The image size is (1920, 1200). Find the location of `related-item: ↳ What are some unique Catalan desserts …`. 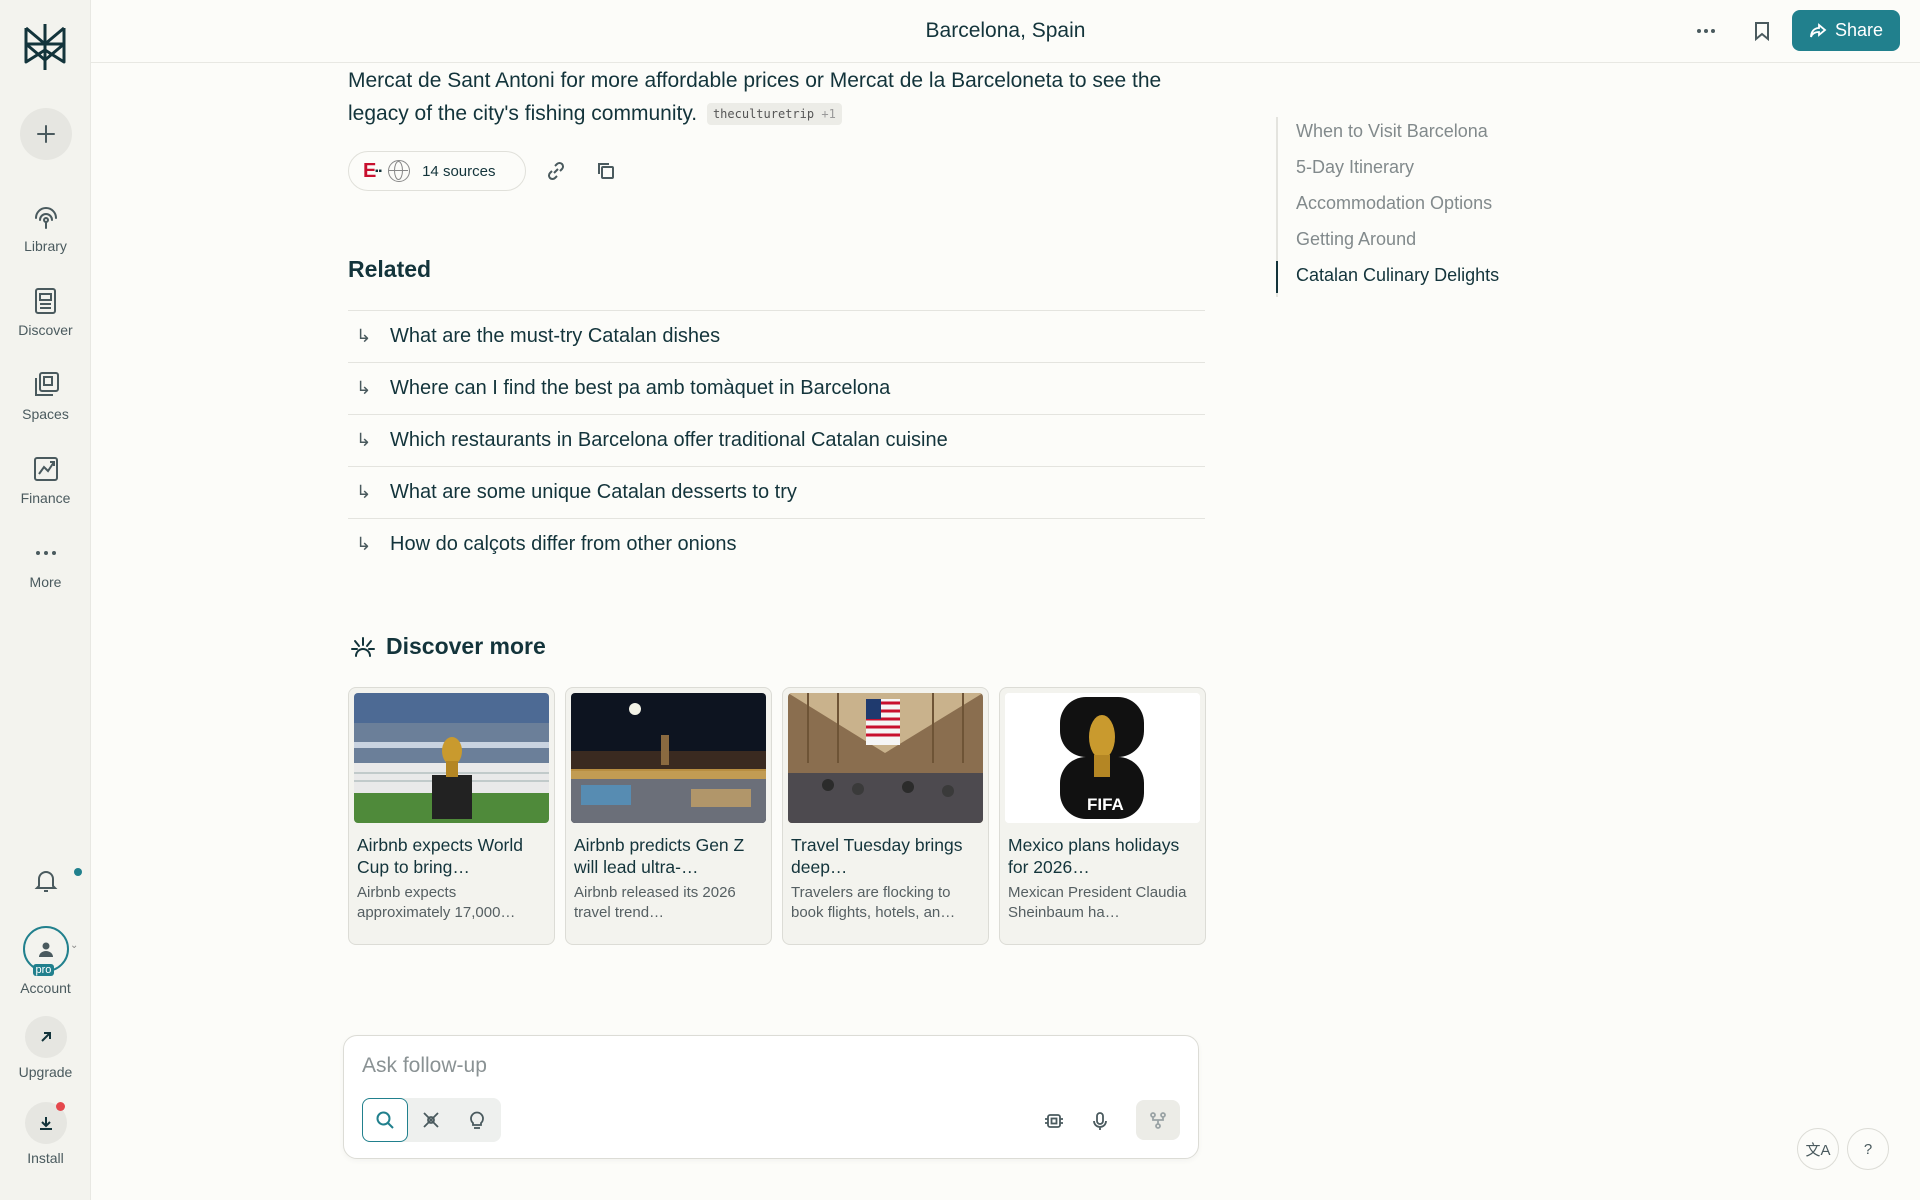

related-item: ↳ What are some unique Catalan desserts … is located at coordinates (776, 492).